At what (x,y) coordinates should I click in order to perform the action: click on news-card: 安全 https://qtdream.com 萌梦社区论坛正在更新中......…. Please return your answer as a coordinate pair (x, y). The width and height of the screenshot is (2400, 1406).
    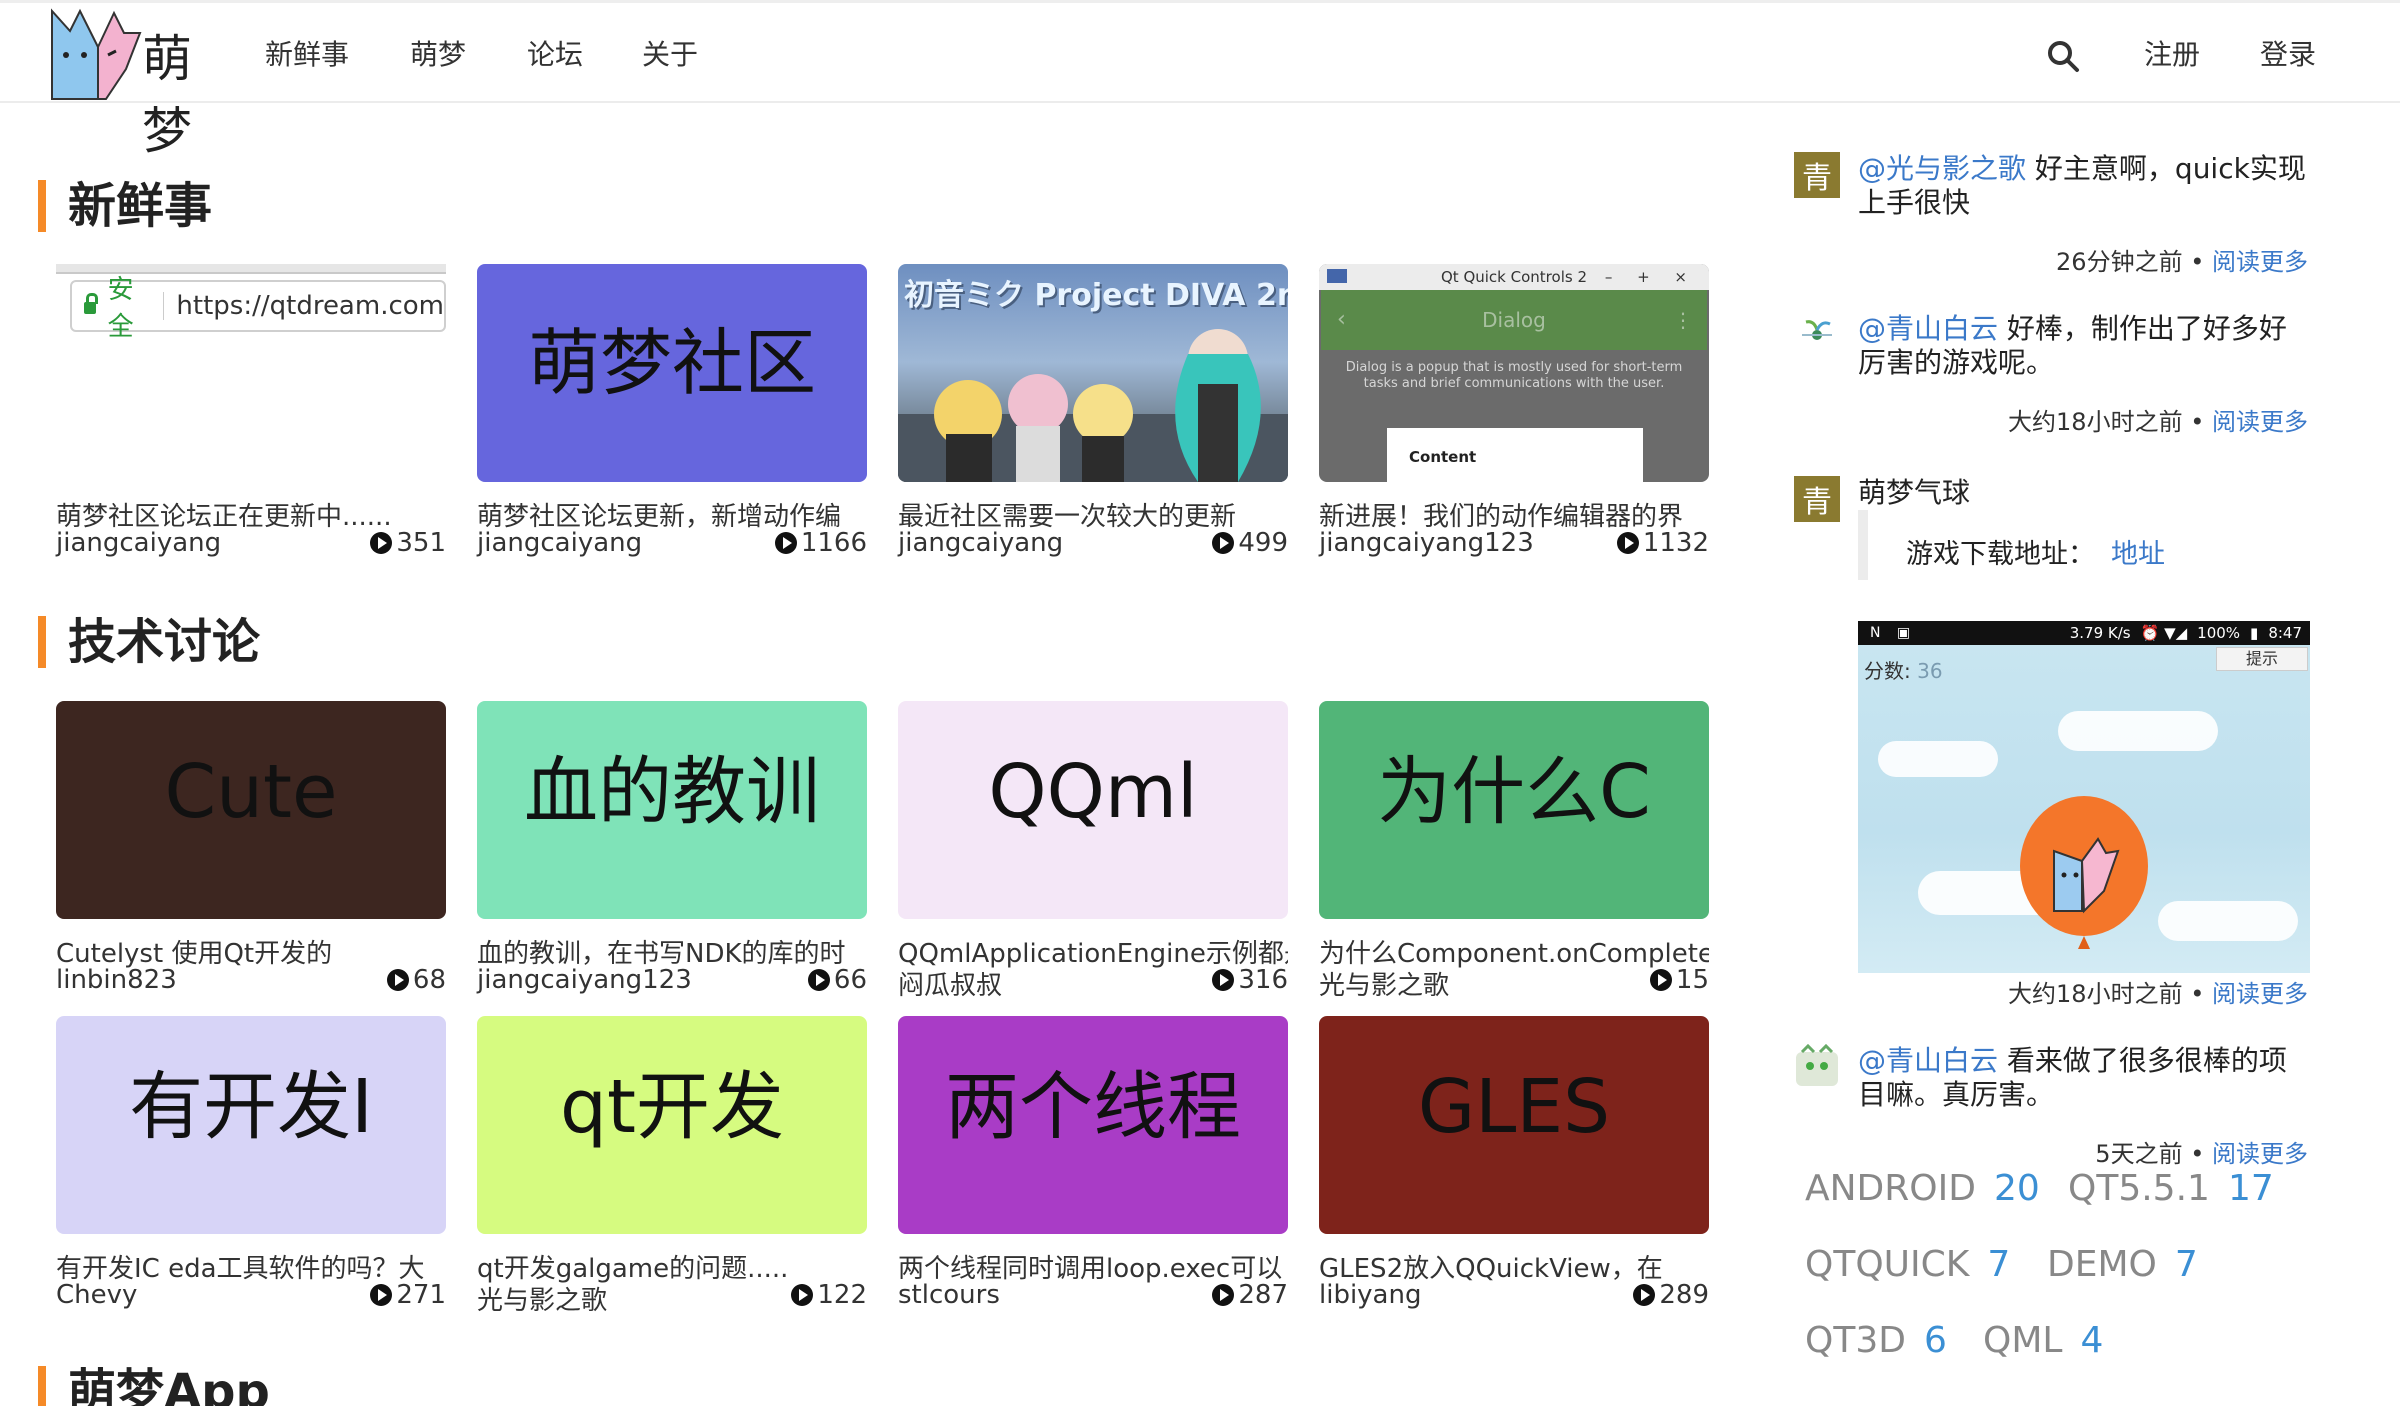
    Looking at the image, I should click on (251, 429).